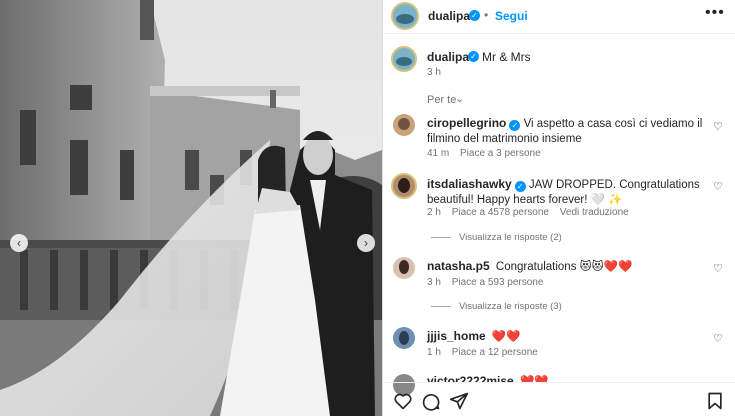  I want to click on see-translation-link: Vedi traduzione, so click(594, 212).